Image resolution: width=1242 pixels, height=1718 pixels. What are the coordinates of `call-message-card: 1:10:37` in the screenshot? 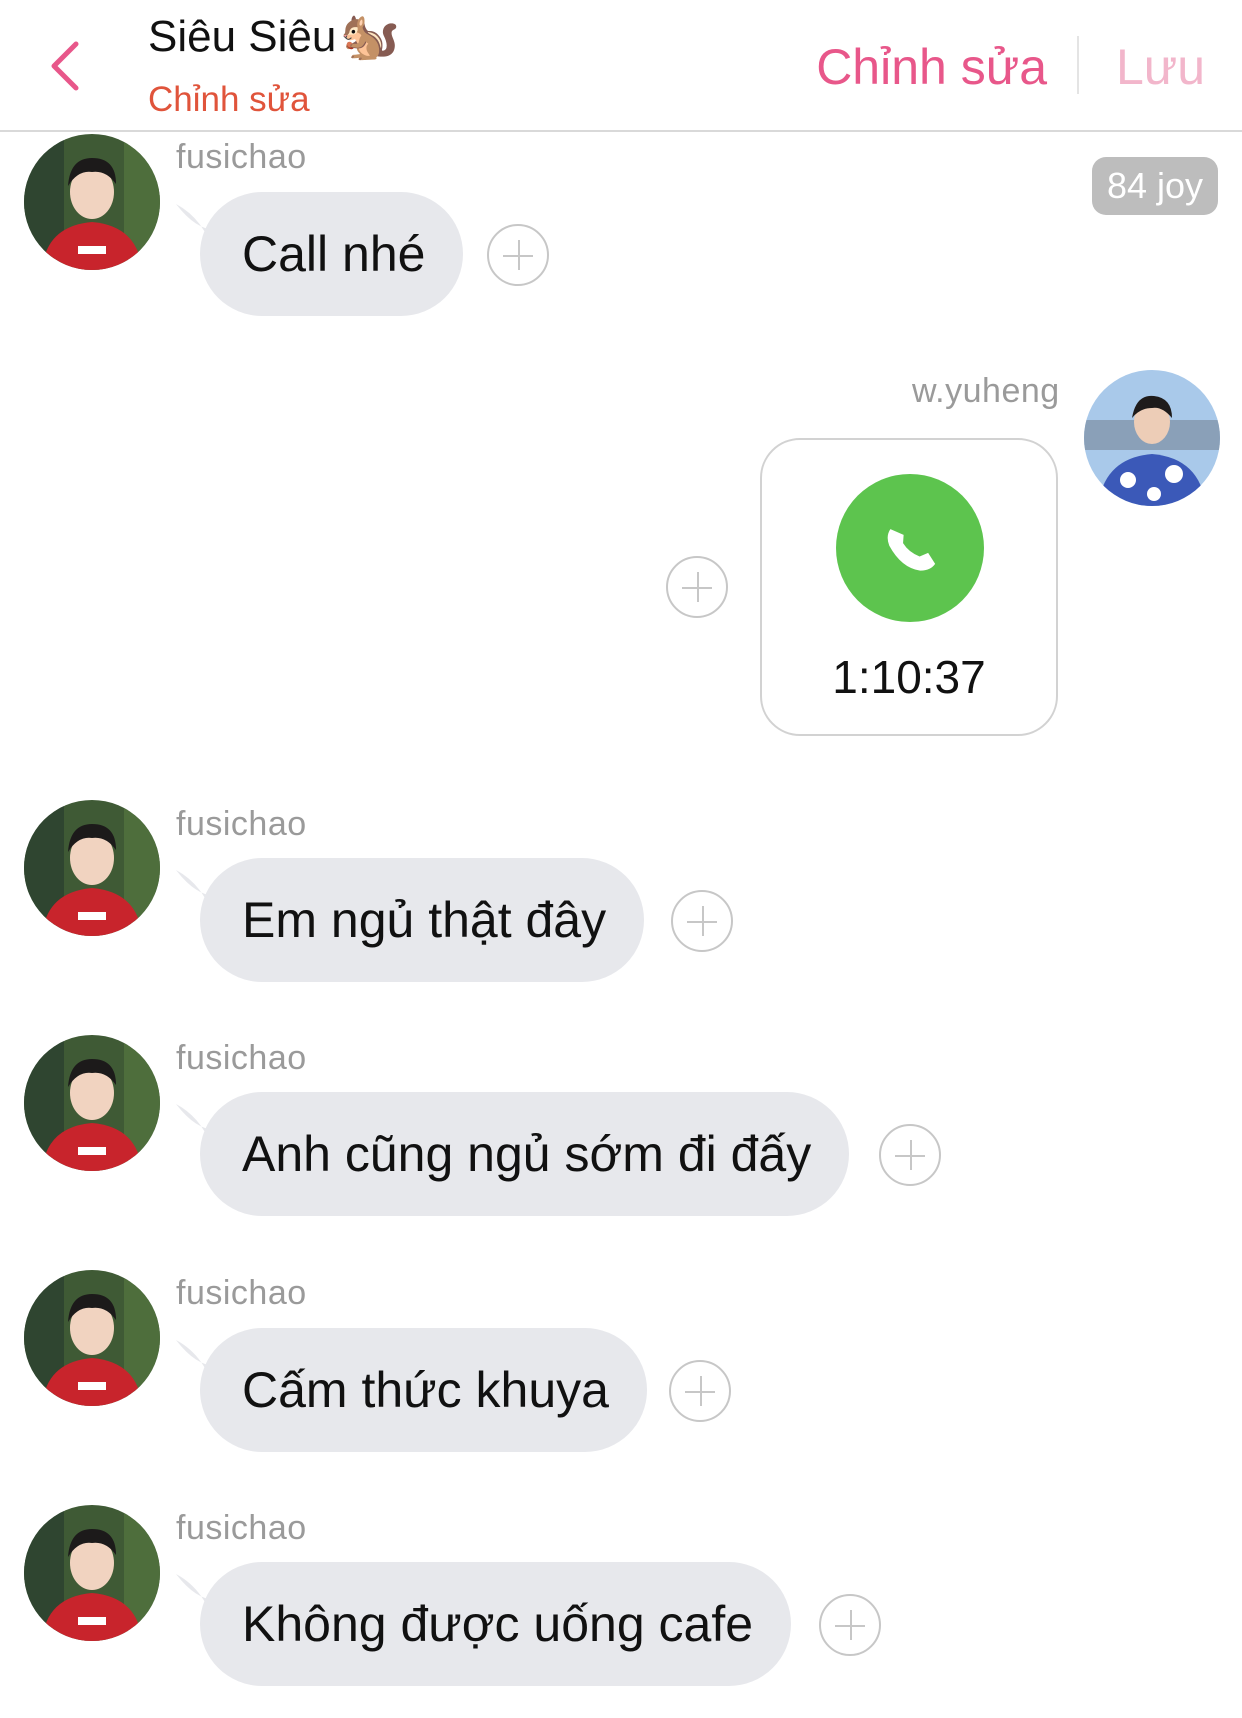 It's located at (909, 587).